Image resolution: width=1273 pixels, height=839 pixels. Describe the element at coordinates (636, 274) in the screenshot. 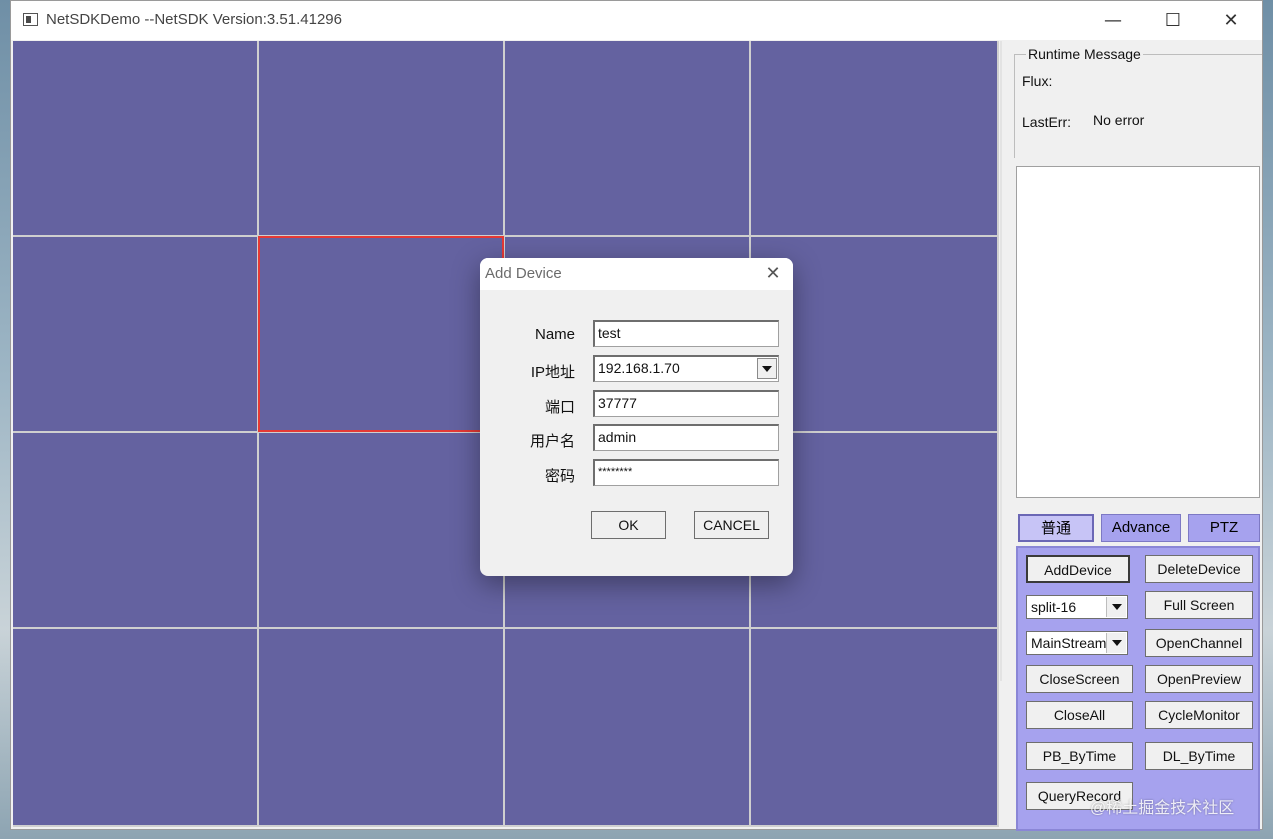

I see `dialog-title-bar: Add Device ✕` at that location.